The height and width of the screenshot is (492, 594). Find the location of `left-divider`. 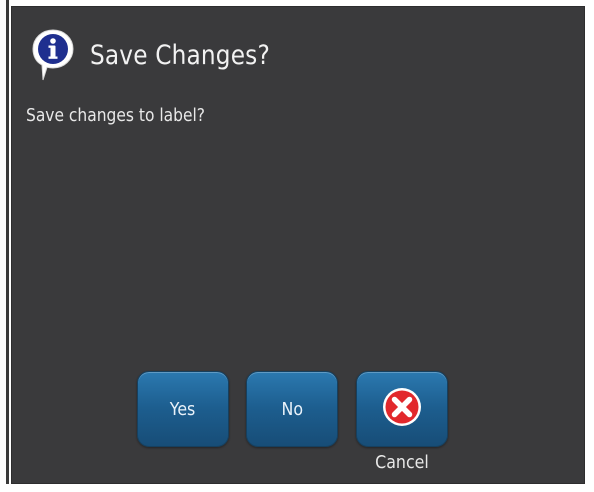

left-divider is located at coordinates (7, 246).